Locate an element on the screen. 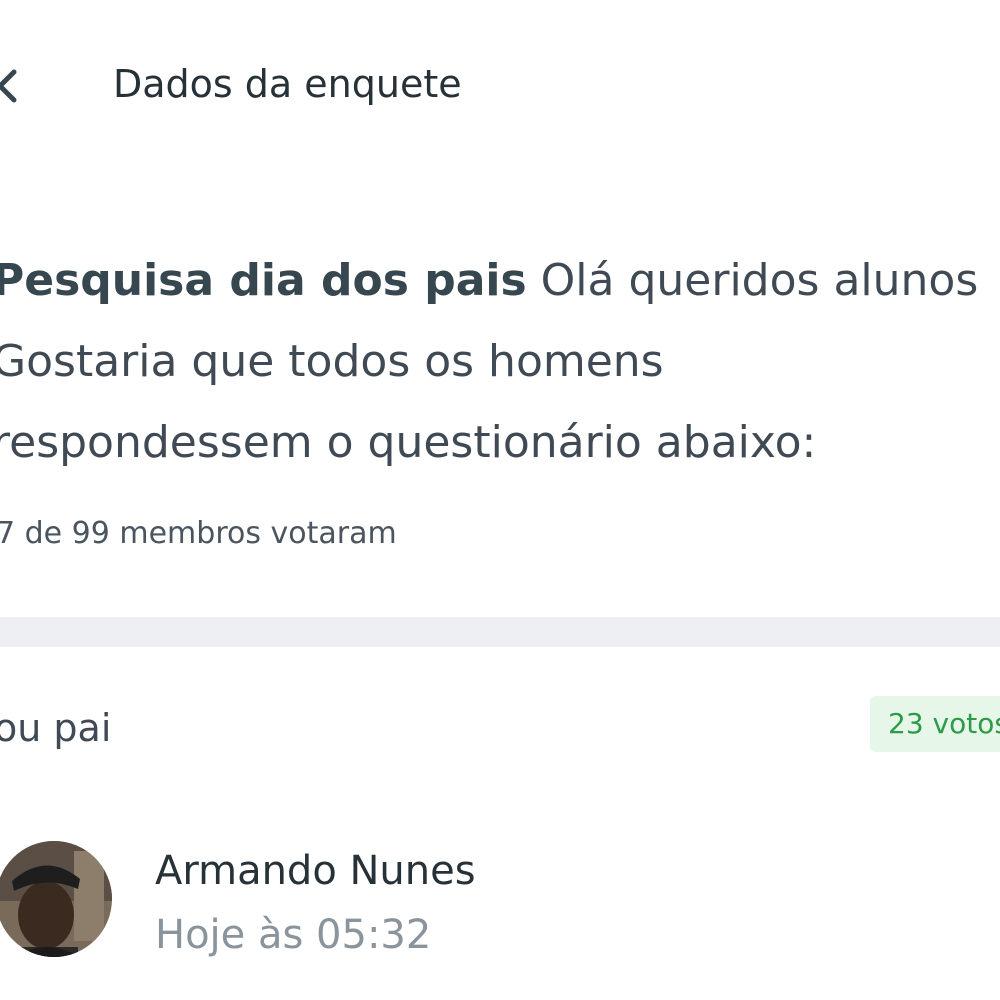  avatar-photo is located at coordinates (56, 899).